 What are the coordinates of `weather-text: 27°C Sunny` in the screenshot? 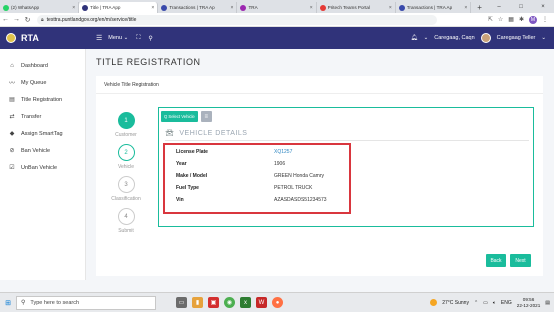 It's located at (455, 303).